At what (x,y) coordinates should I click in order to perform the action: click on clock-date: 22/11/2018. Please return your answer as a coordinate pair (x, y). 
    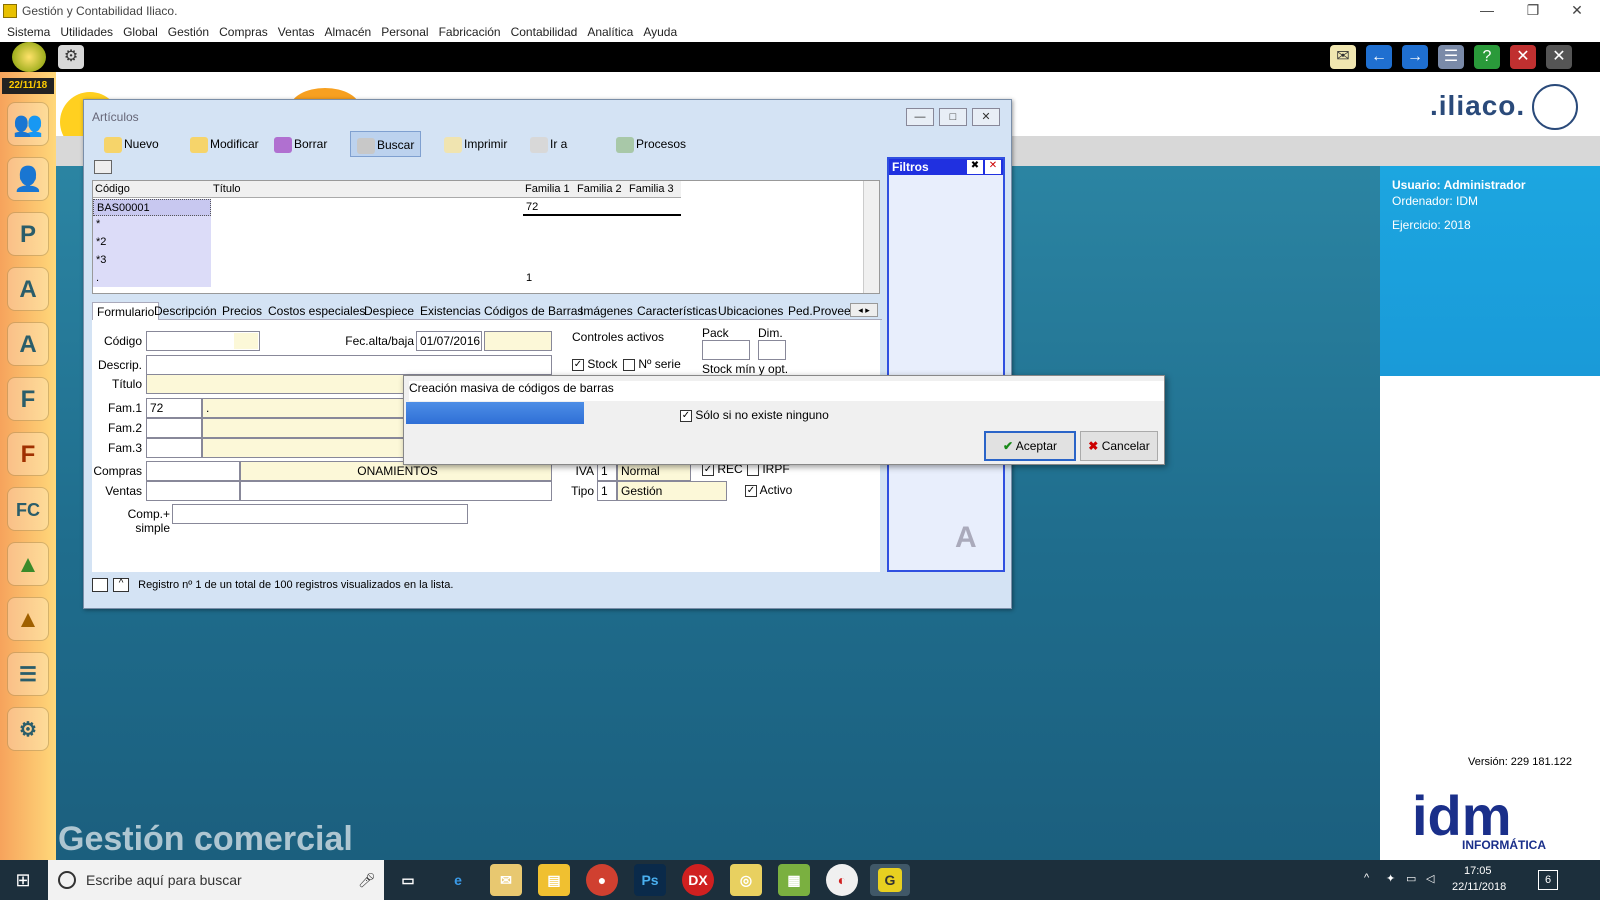
    Looking at the image, I should click on (1479, 887).